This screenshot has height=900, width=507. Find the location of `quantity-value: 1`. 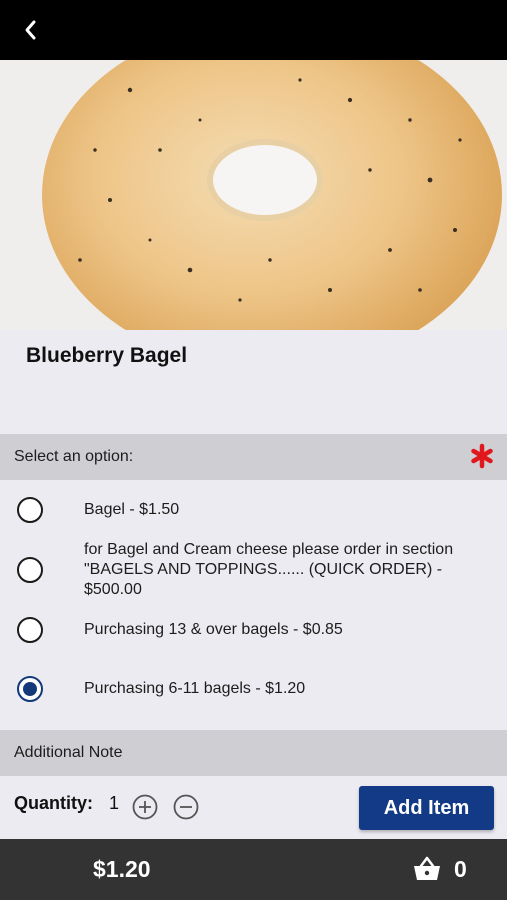

quantity-value: 1 is located at coordinates (114, 803).